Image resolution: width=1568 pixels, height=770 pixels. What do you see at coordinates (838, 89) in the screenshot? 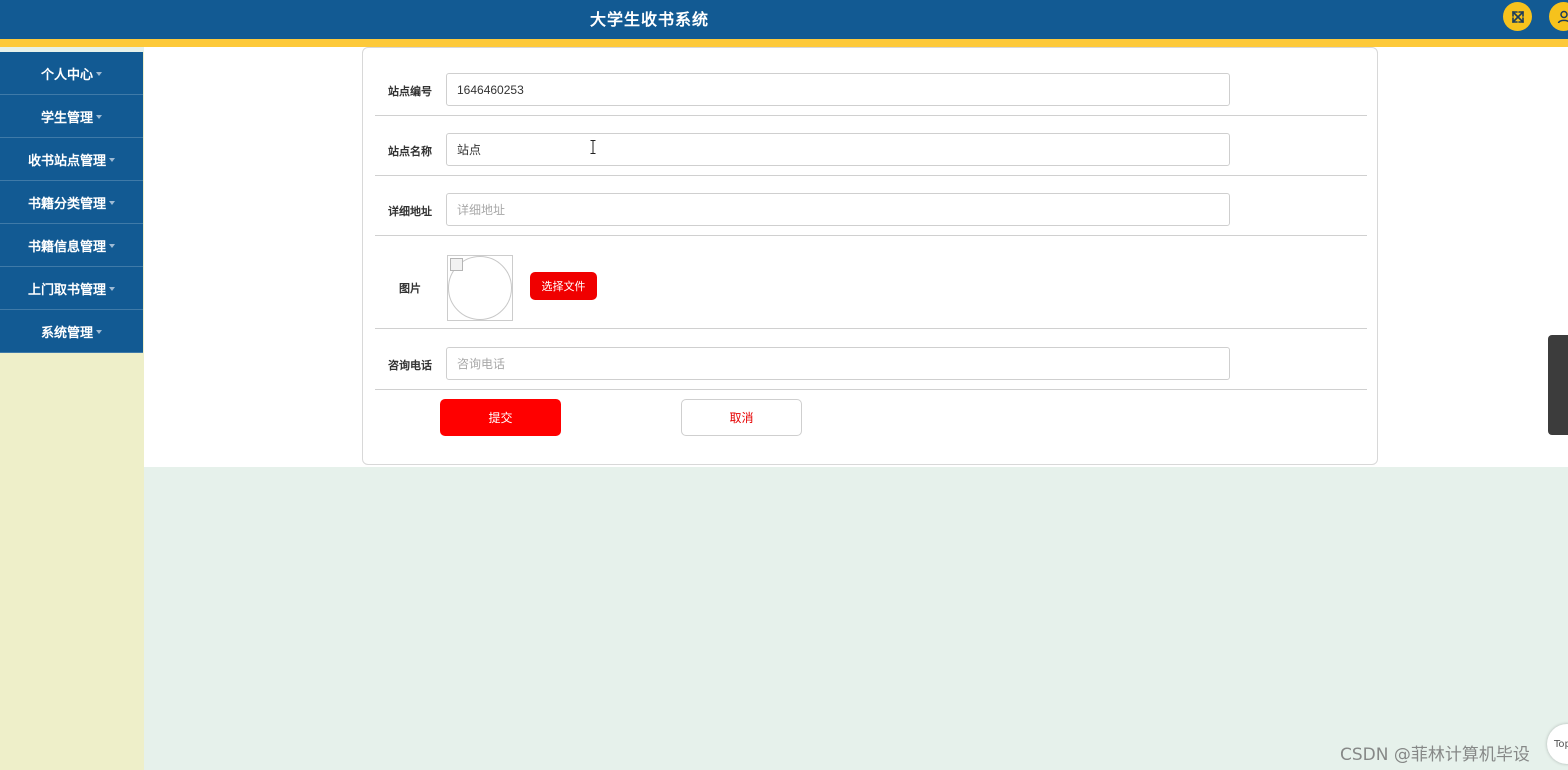
I see `station-no-input` at bounding box center [838, 89].